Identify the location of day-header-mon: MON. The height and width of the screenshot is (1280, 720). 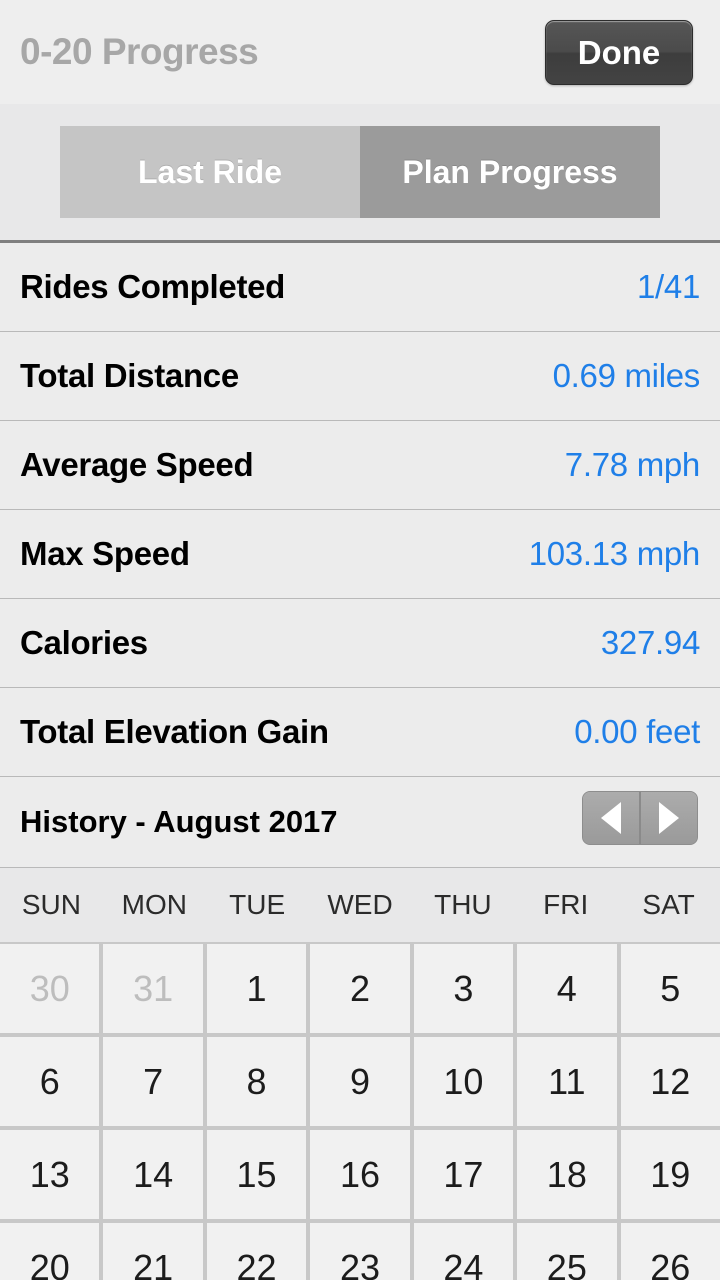
(154, 904).